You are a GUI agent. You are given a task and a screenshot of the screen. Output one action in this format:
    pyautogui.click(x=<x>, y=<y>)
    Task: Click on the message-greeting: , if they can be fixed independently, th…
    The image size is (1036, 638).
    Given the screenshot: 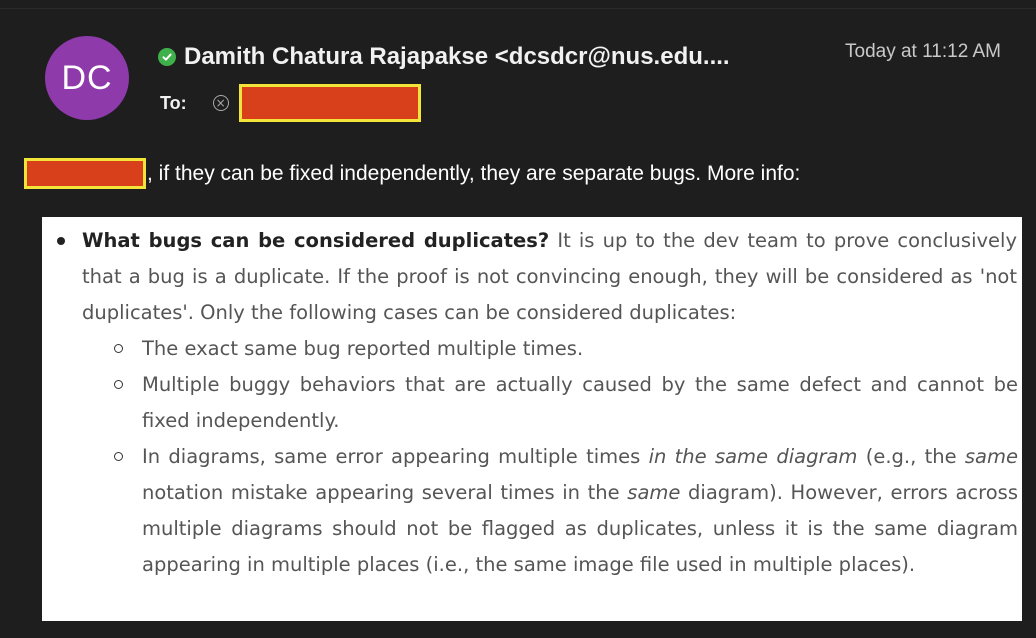 What is the action you would take?
    pyautogui.click(x=412, y=173)
    